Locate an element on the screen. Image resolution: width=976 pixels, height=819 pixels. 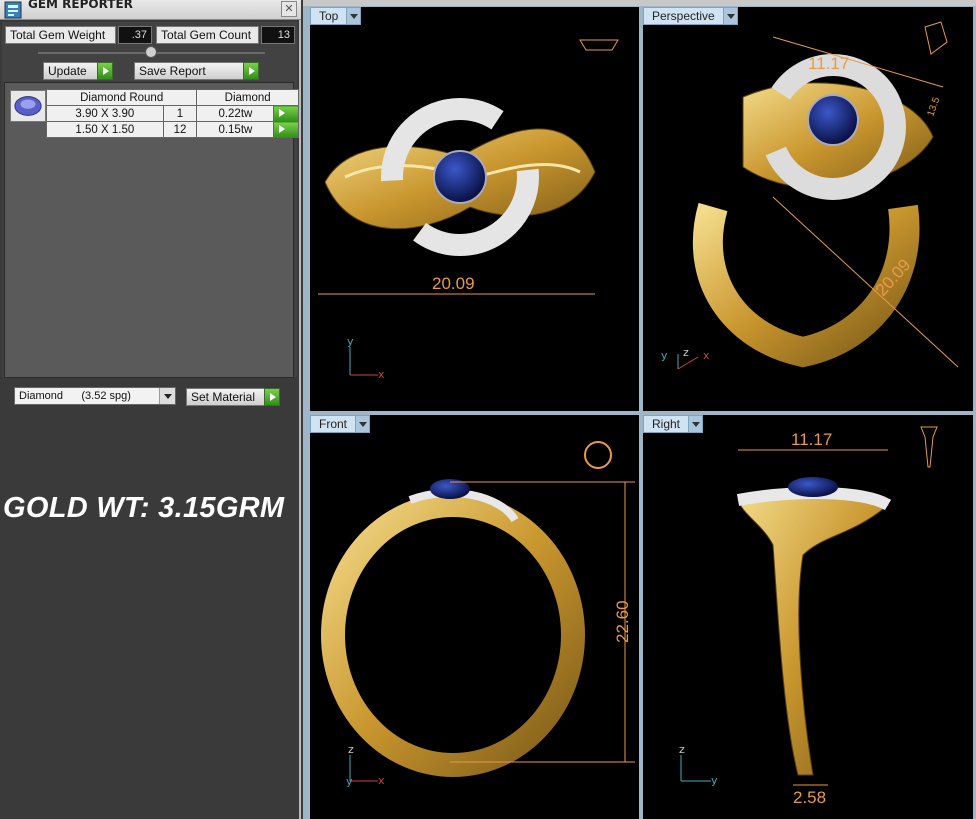
viewport-label-top: Top is located at coordinates (336, 16).